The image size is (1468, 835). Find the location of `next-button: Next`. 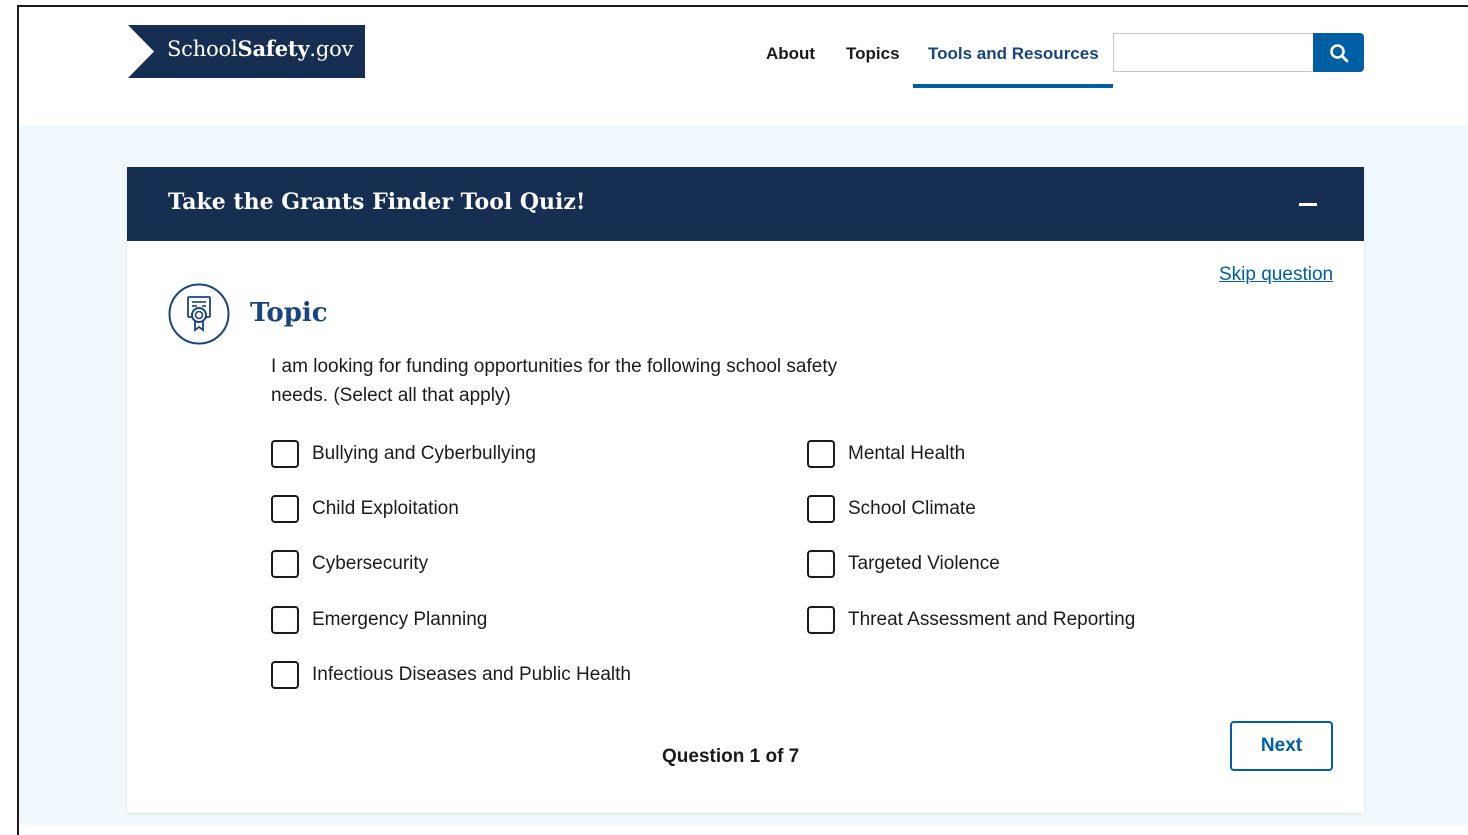

next-button: Next is located at coordinates (1281, 746).